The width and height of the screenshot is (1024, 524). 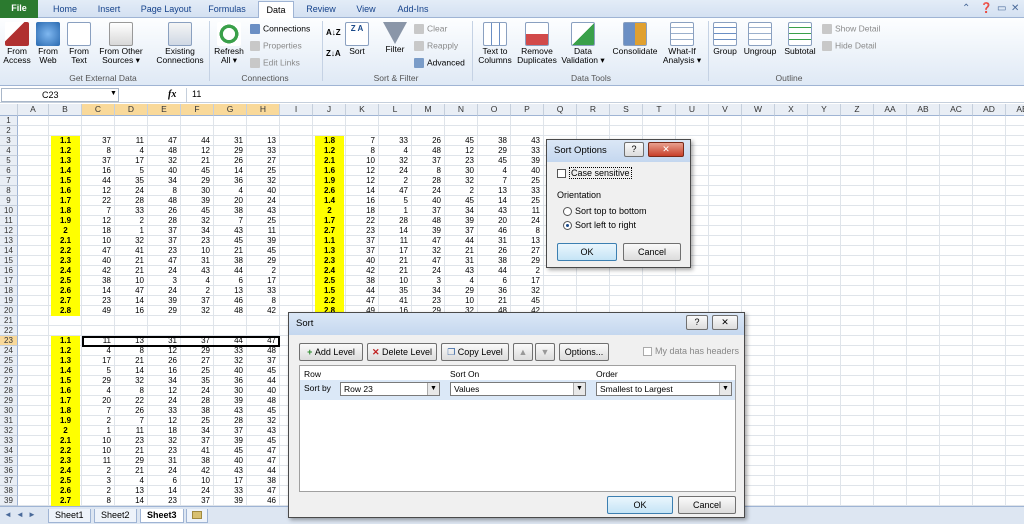 I want to click on value-cell: 12, so click(x=164, y=391).